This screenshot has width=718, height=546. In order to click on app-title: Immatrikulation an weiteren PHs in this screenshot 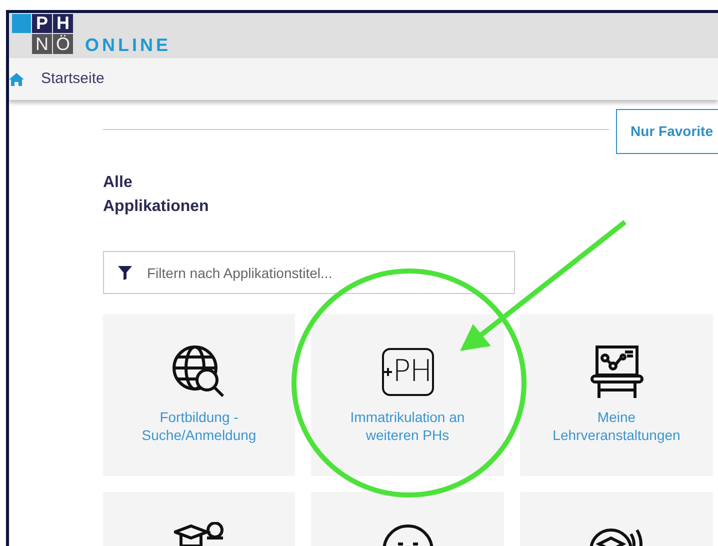, I will do `click(407, 426)`.